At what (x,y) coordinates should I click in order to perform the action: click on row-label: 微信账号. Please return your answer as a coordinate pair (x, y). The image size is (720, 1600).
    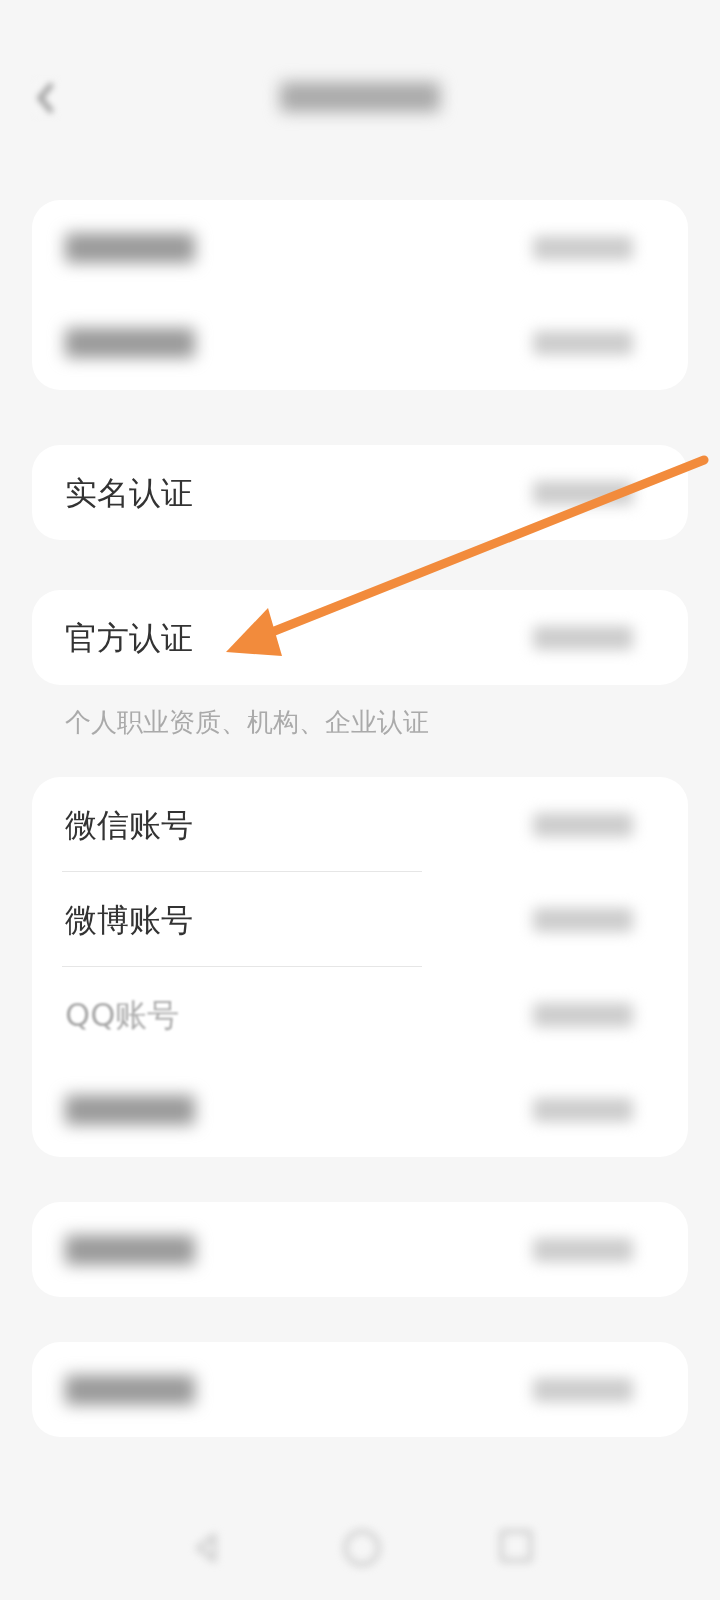
    Looking at the image, I should click on (129, 824).